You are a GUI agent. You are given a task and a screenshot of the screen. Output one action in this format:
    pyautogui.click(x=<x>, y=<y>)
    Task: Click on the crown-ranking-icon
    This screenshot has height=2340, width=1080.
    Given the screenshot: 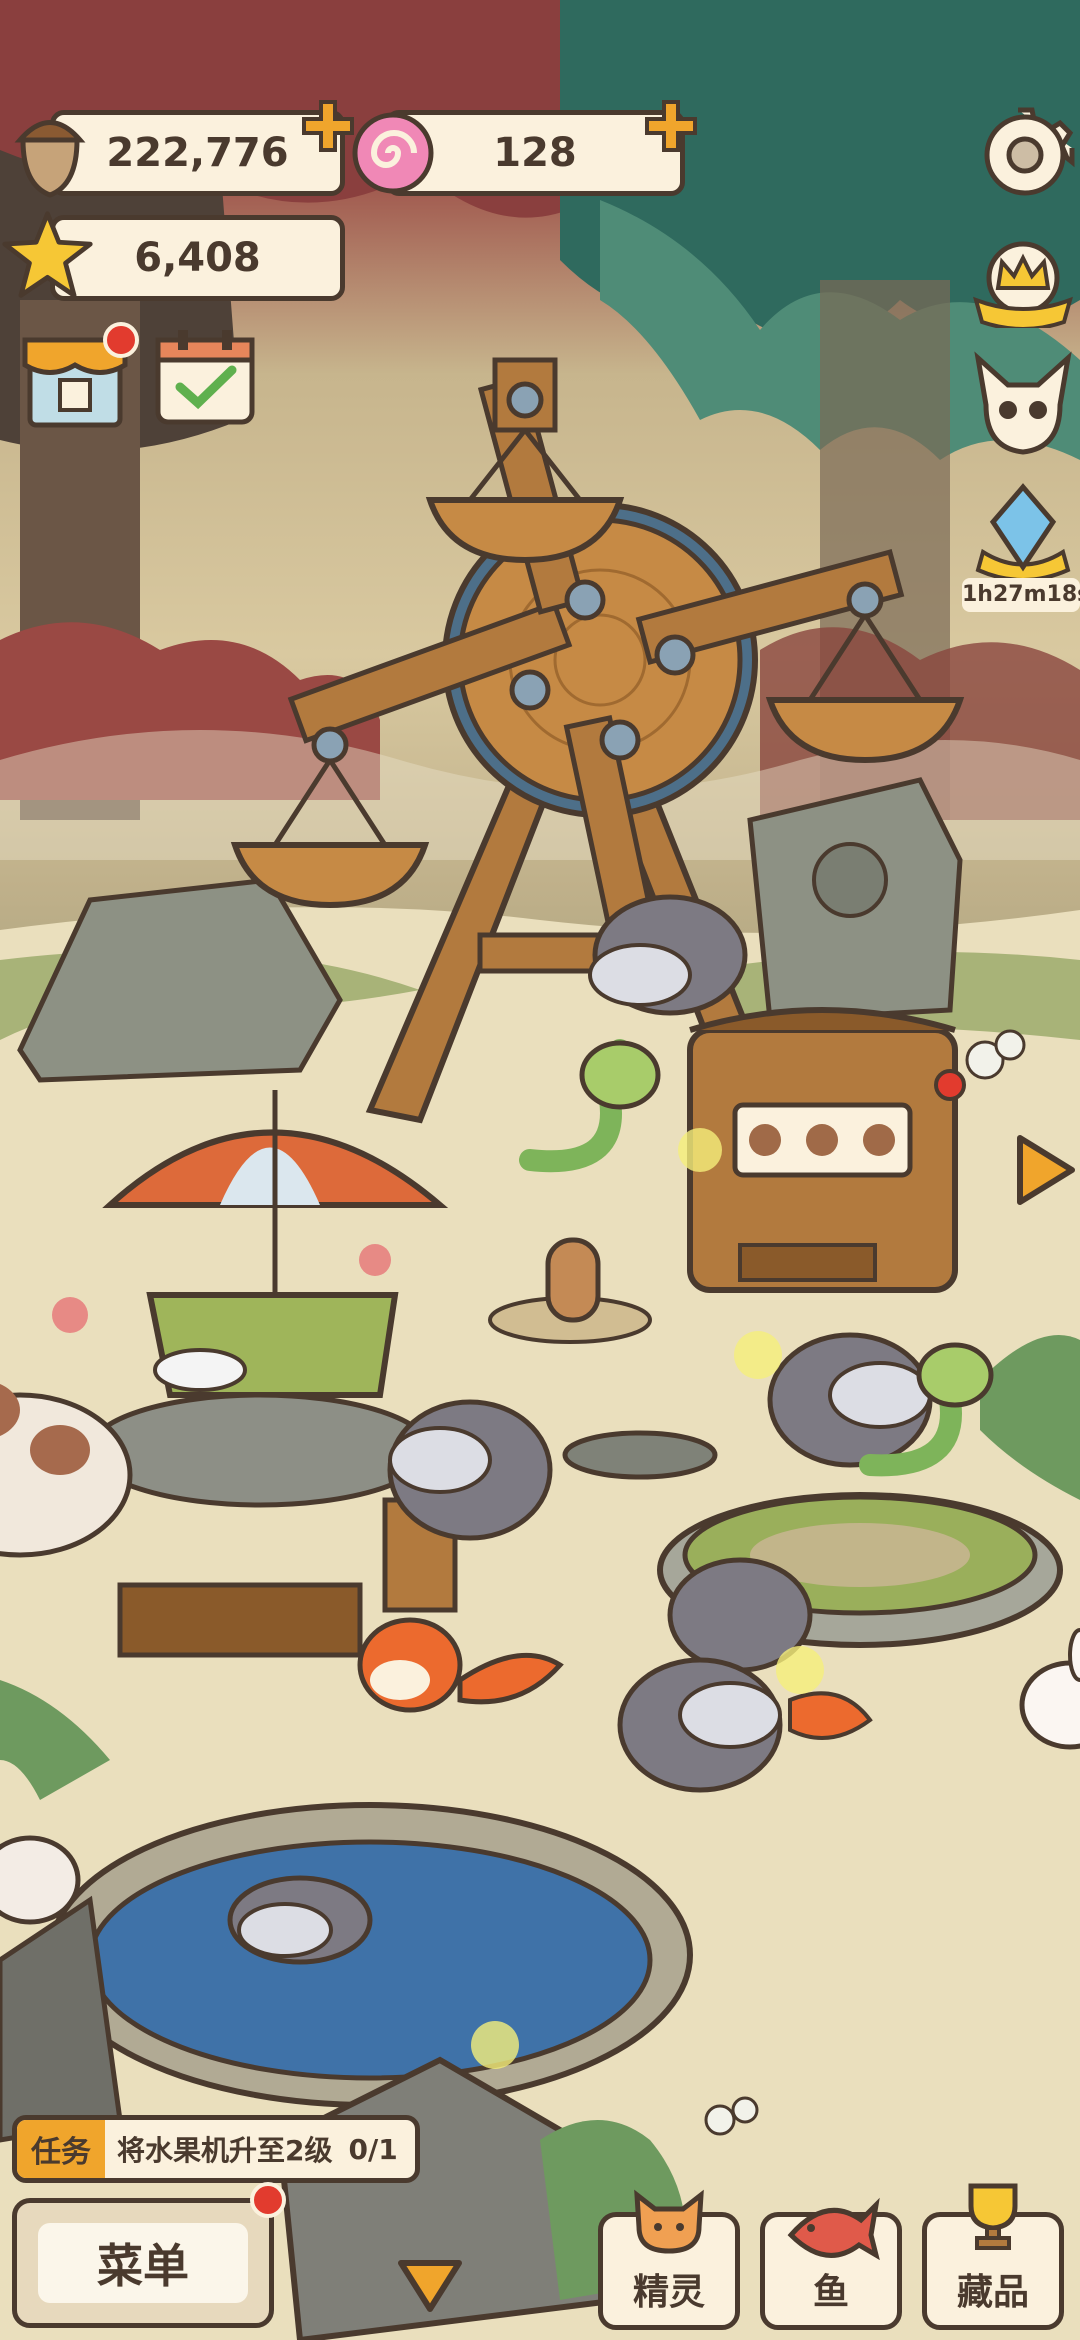 What is the action you would take?
    pyautogui.click(x=1023, y=283)
    